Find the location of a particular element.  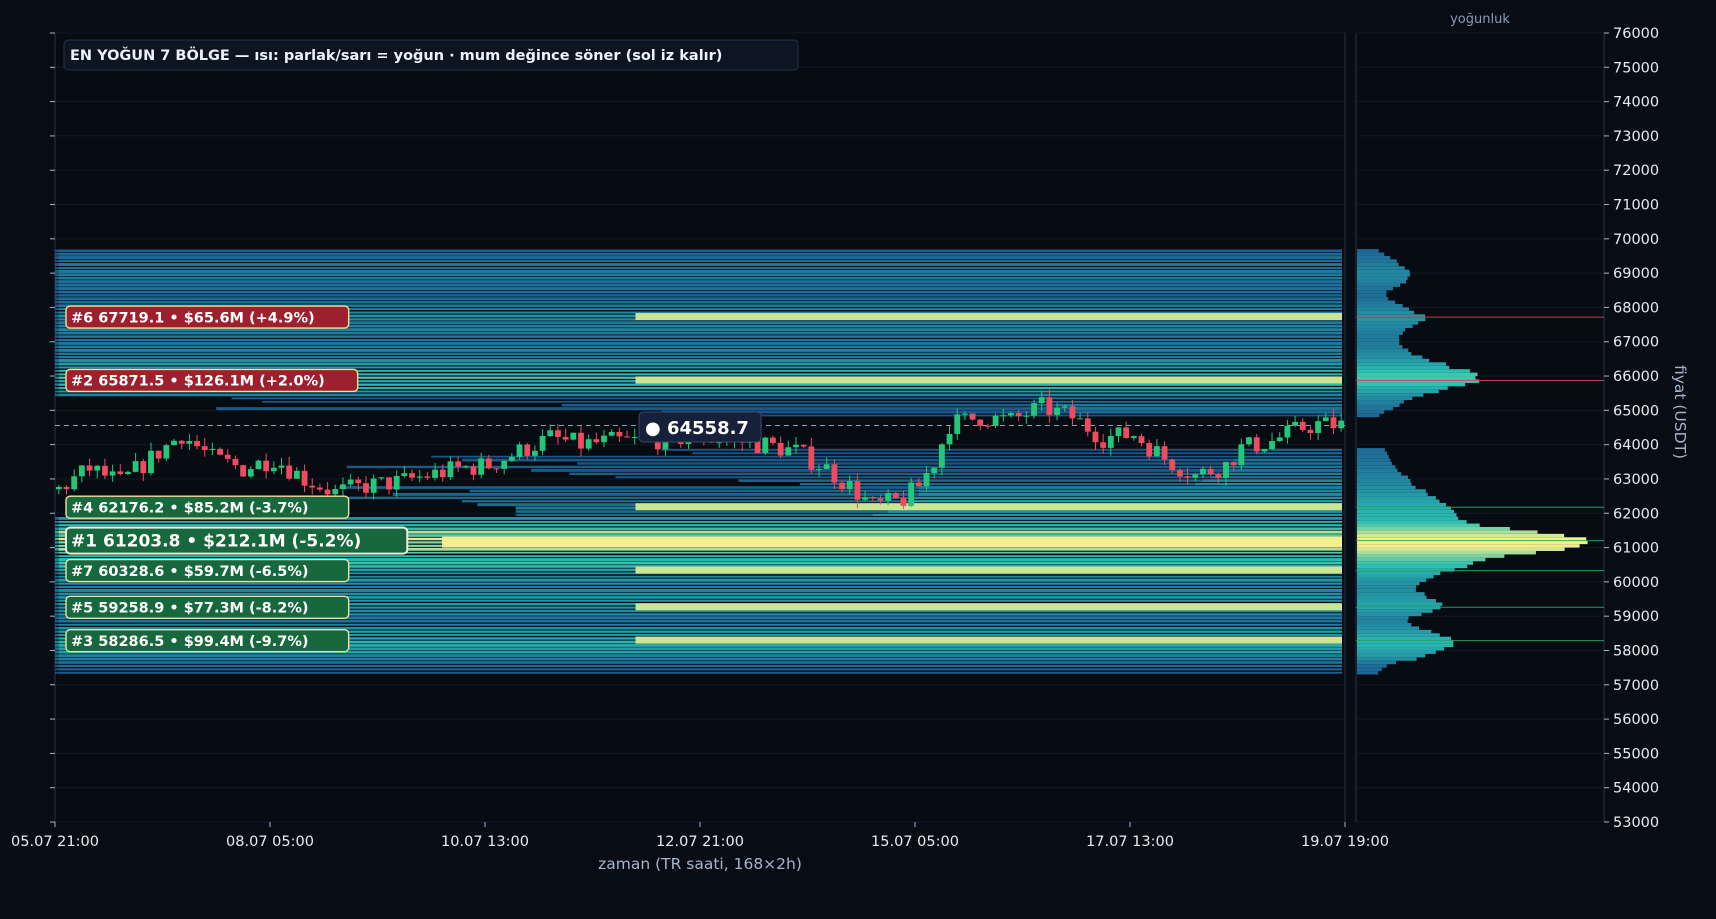

y-tick-label: 64000 is located at coordinates (1636, 446).